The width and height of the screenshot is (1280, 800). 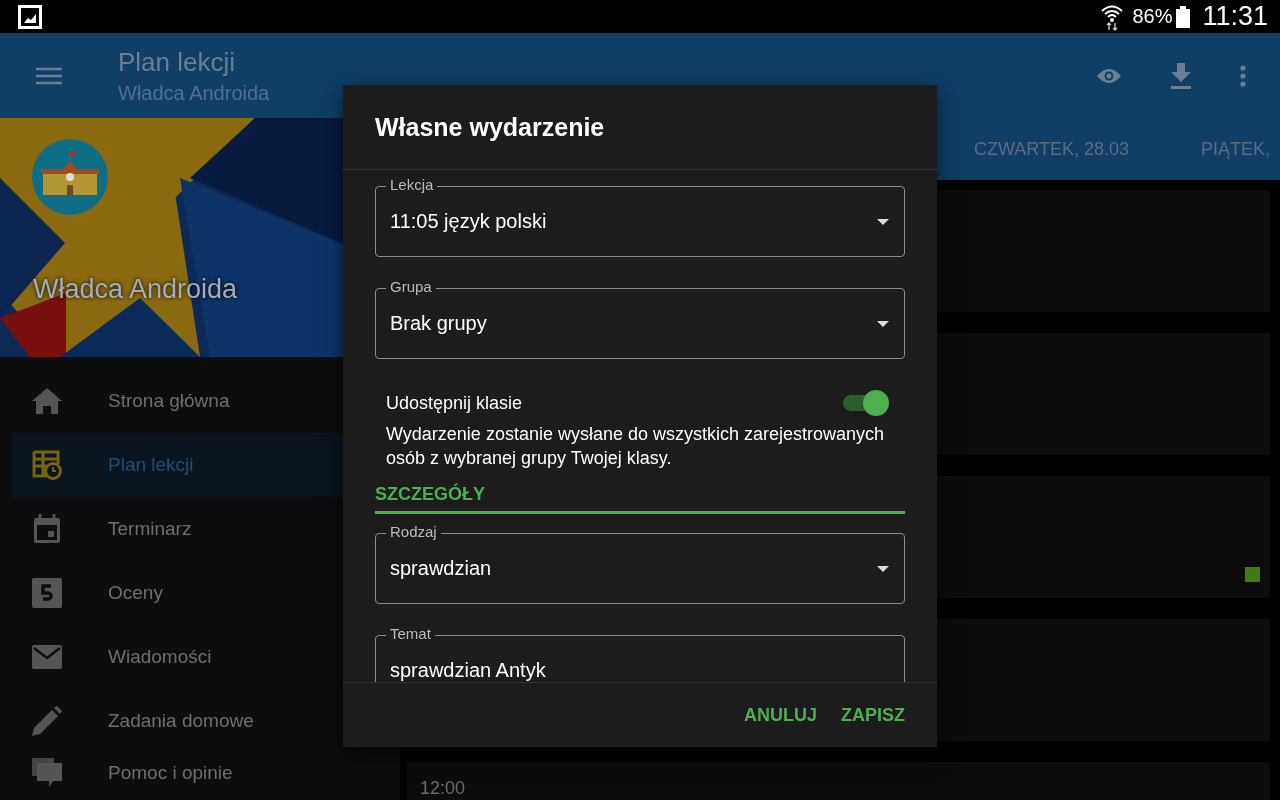 I want to click on day-tab: CZWARTEK, 28.03, so click(x=1052, y=149).